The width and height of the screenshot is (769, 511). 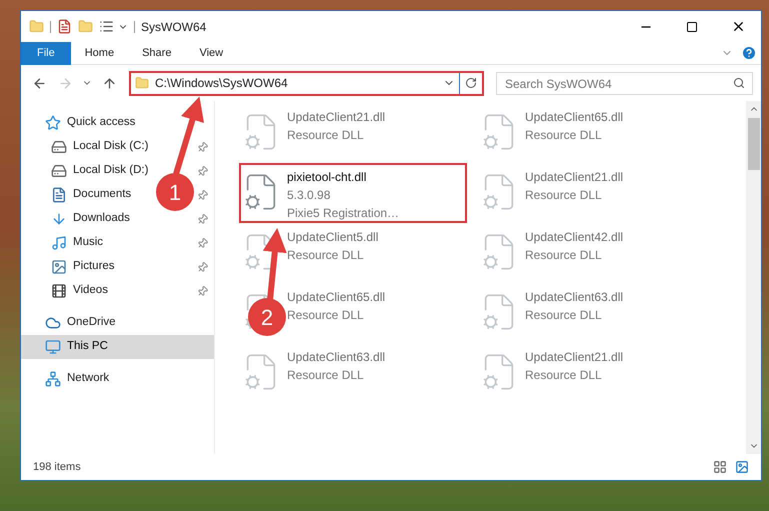 What do you see at coordinates (309, 195) in the screenshot?
I see `file-detail: 5.3.0.98` at bounding box center [309, 195].